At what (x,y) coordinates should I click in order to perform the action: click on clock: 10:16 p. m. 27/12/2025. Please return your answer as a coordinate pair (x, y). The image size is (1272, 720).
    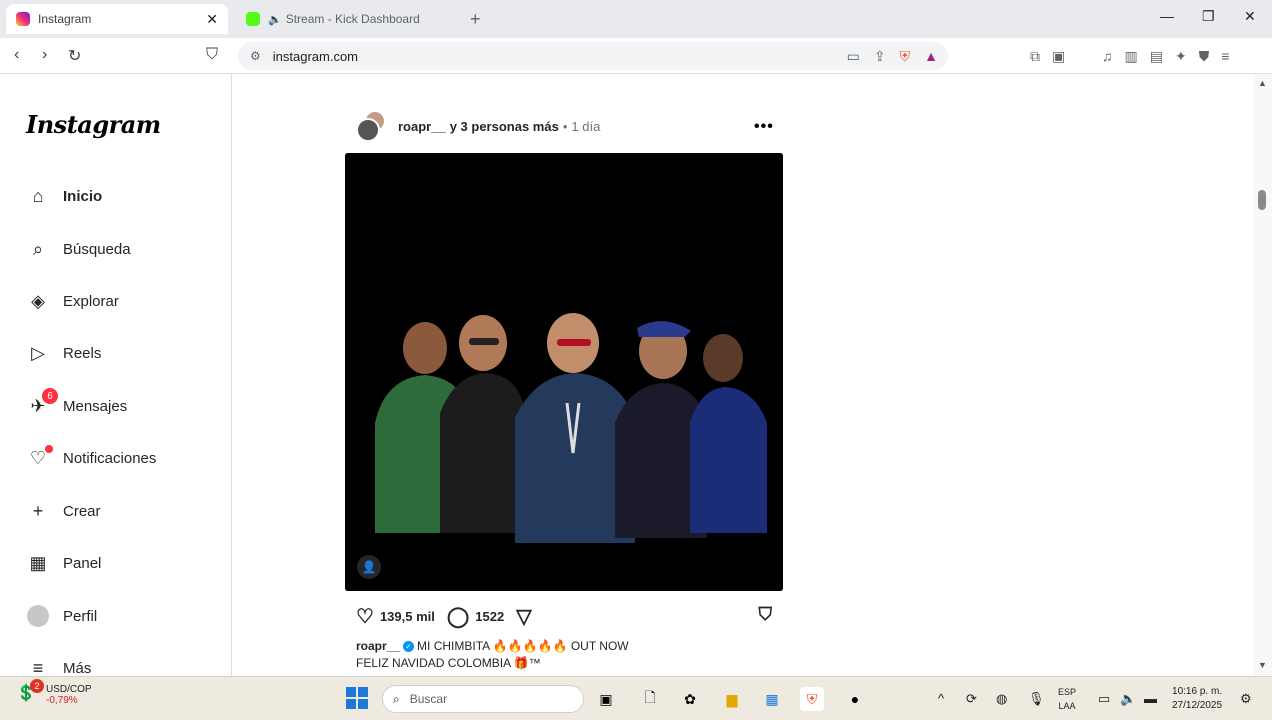
    Looking at the image, I should click on (1197, 699).